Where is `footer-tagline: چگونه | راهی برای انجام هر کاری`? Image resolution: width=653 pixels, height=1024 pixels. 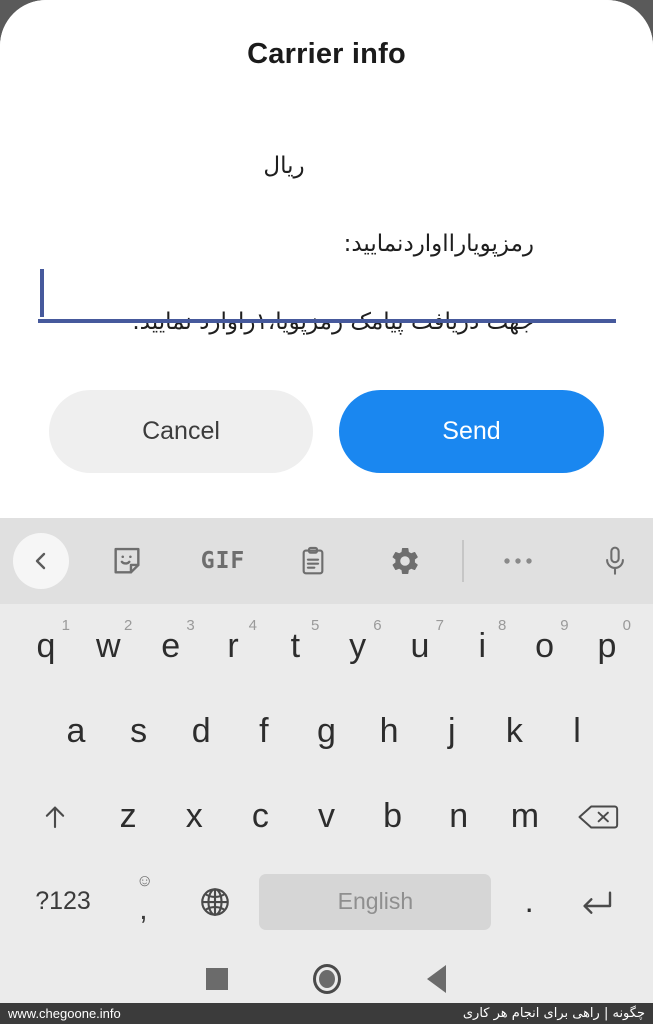
footer-tagline: چگونه | راهی برای انجام هر کاری is located at coordinates (553, 1013).